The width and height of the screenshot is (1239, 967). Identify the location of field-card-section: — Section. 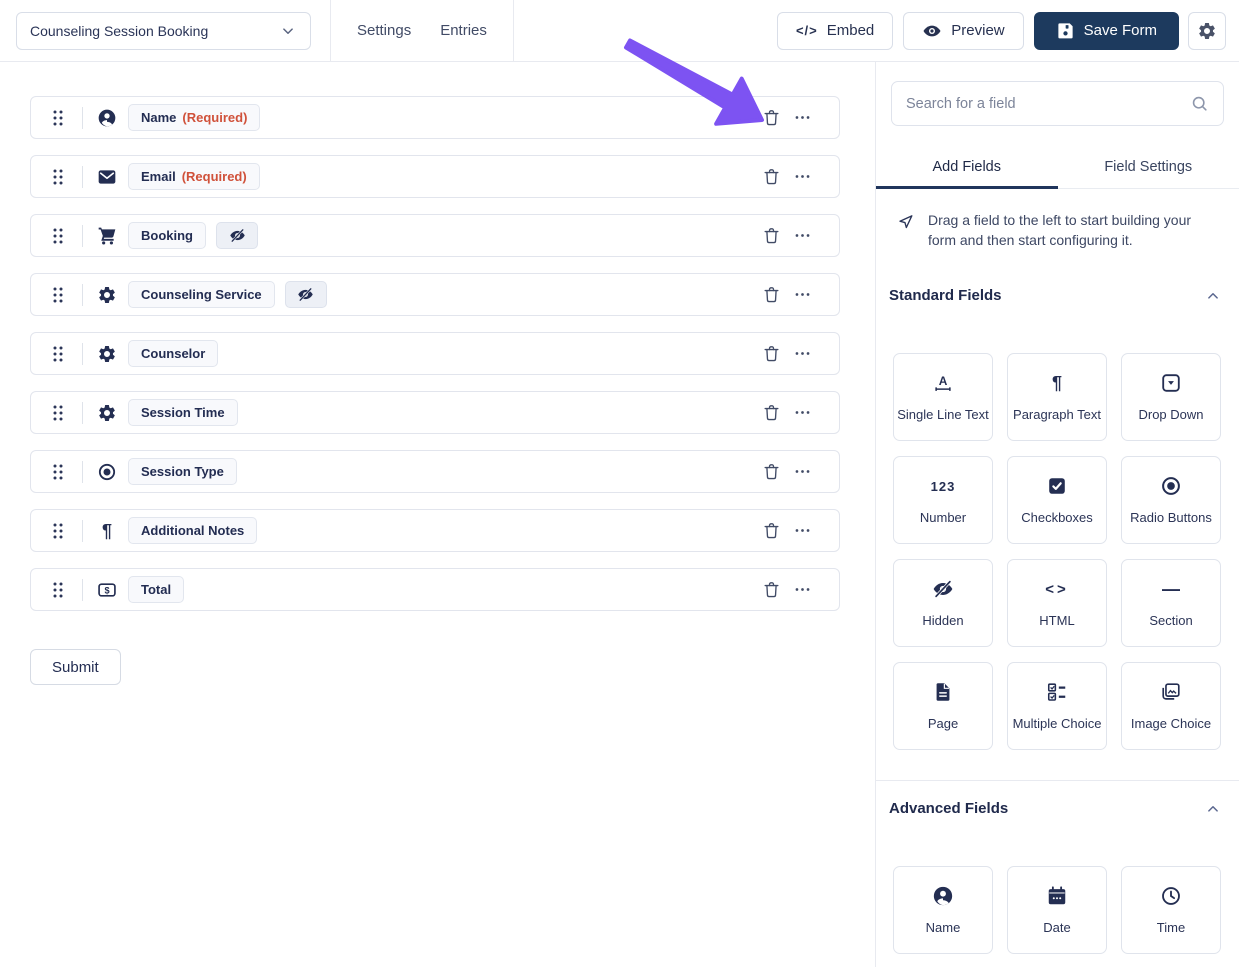
(1171, 602).